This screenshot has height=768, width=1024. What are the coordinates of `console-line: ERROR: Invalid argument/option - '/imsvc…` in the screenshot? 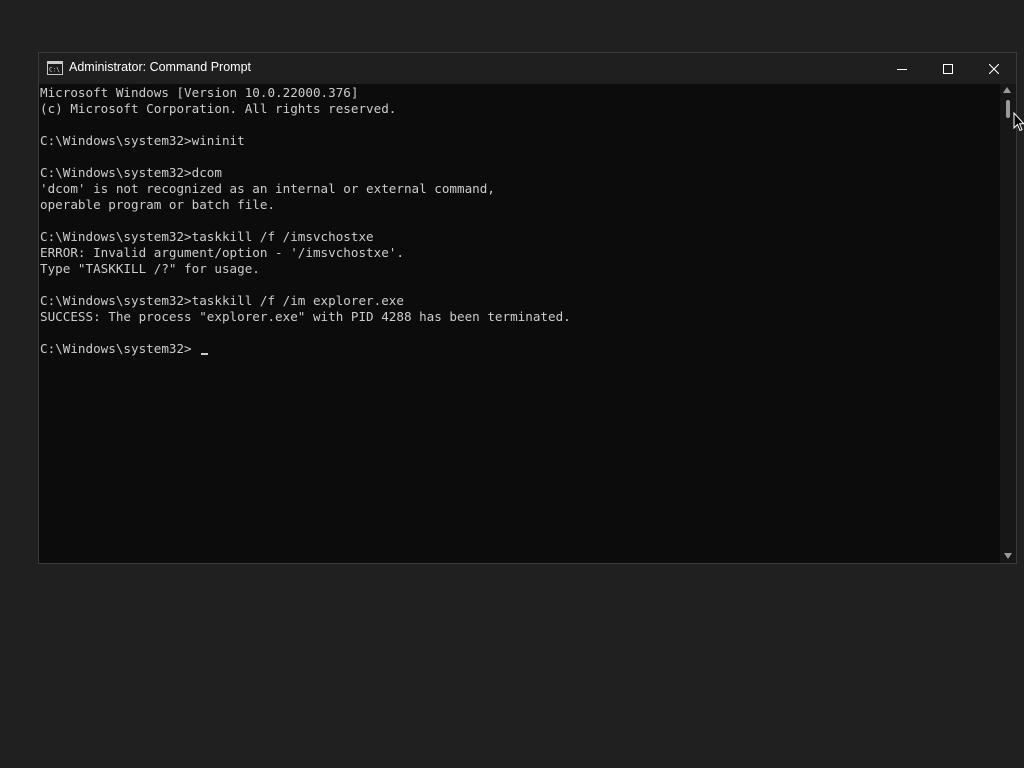 It's located at (222, 252).